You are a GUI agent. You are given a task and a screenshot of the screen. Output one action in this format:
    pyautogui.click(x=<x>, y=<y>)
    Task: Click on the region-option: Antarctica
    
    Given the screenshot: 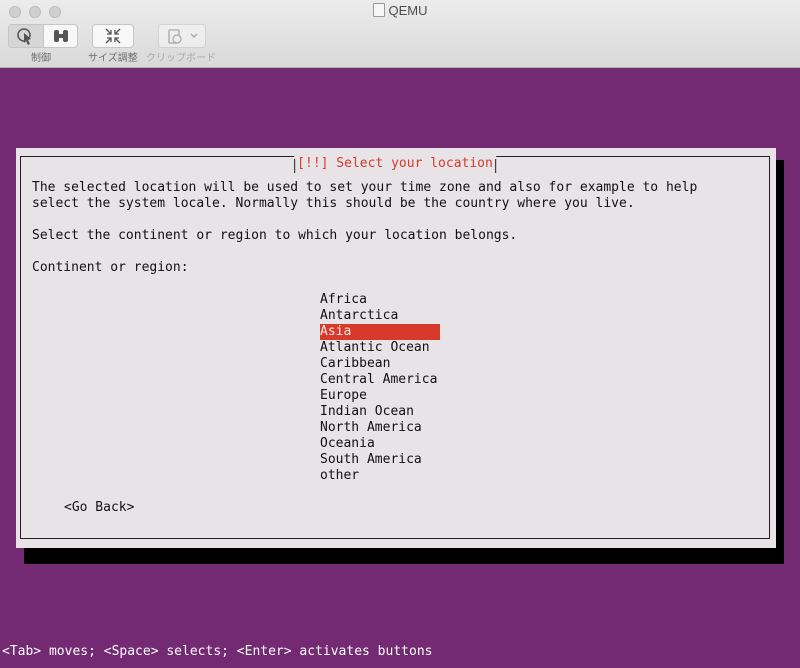 What is the action you would take?
    pyautogui.click(x=380, y=316)
    